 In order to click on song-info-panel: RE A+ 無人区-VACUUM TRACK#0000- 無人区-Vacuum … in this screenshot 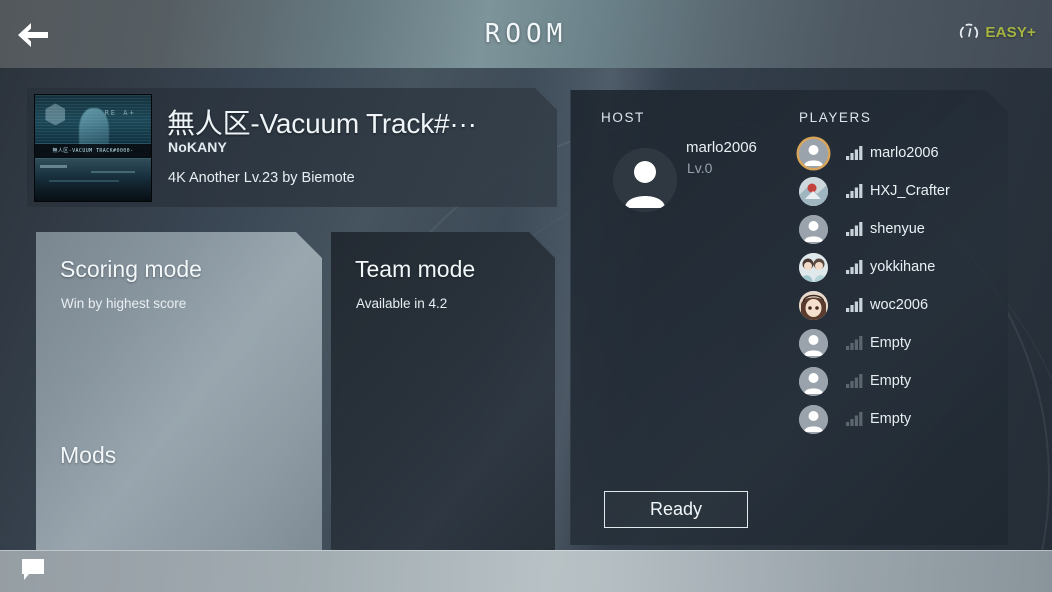, I will do `click(292, 147)`.